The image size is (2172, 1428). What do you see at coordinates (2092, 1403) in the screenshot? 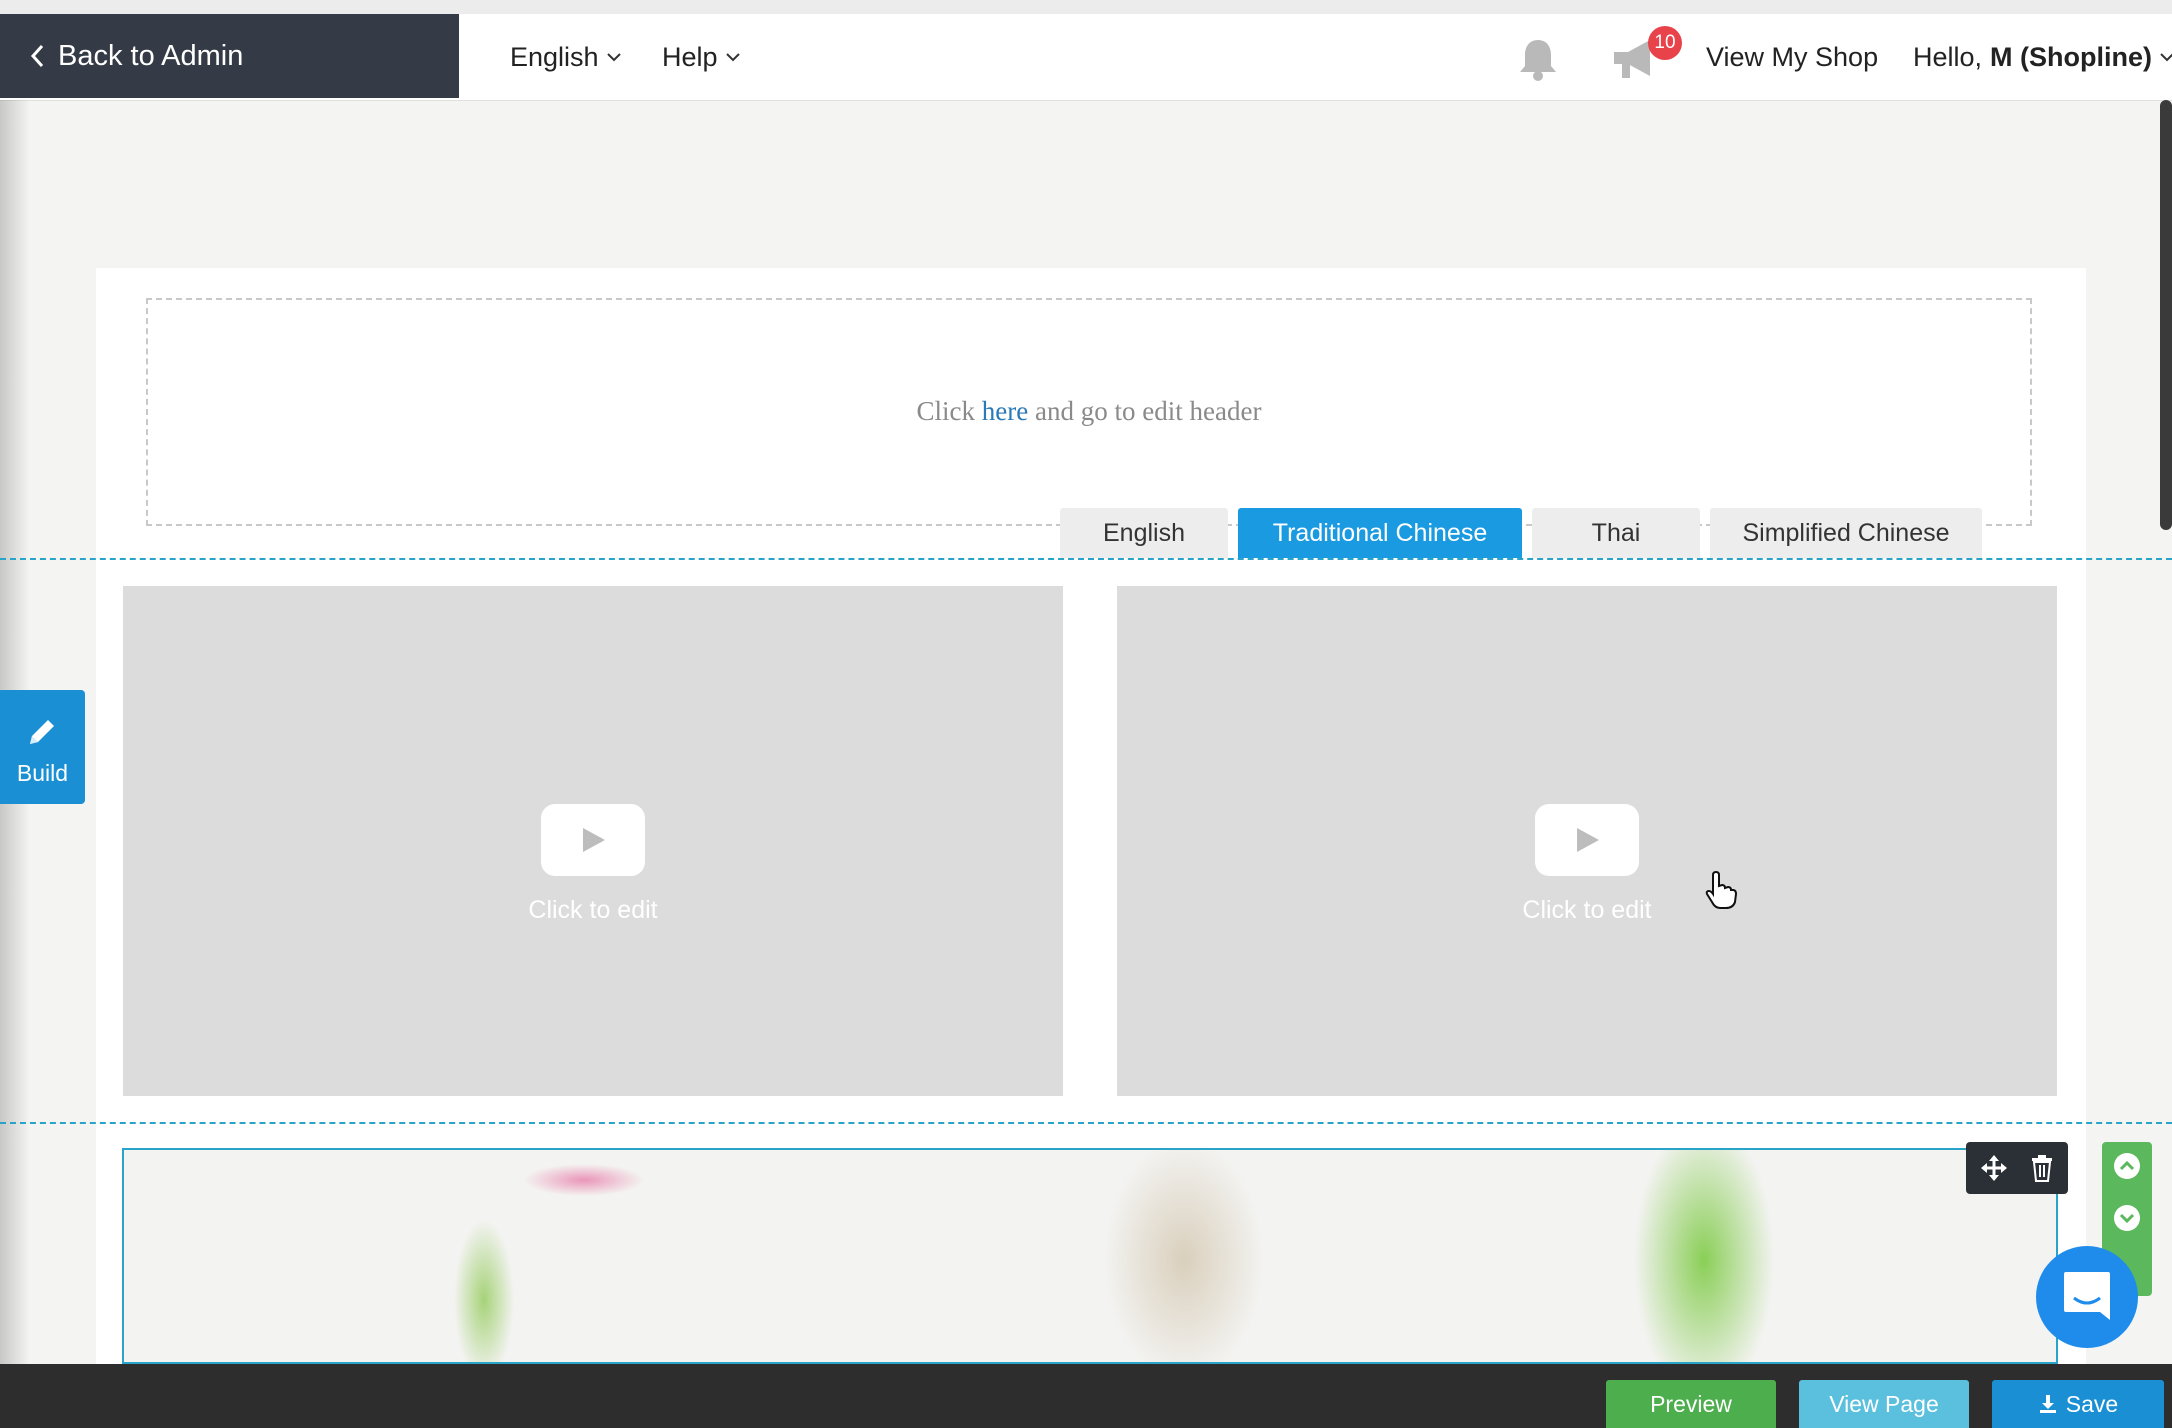
I see `save-button-label: Save` at bounding box center [2092, 1403].